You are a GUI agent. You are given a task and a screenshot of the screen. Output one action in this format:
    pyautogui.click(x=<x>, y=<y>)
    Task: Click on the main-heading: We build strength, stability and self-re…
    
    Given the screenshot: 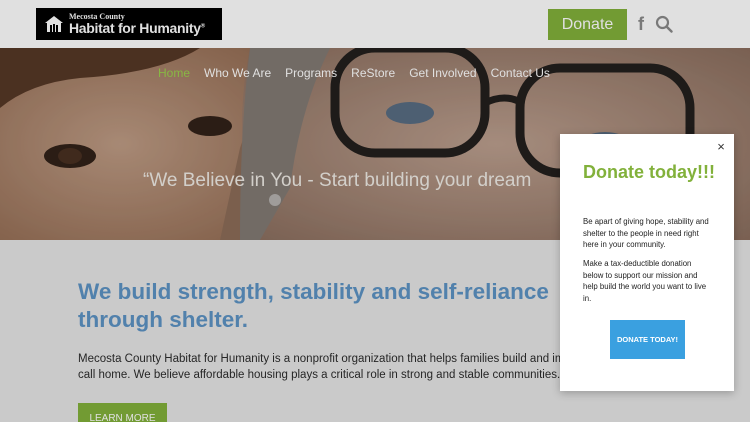 What is the action you would take?
    pyautogui.click(x=313, y=305)
    